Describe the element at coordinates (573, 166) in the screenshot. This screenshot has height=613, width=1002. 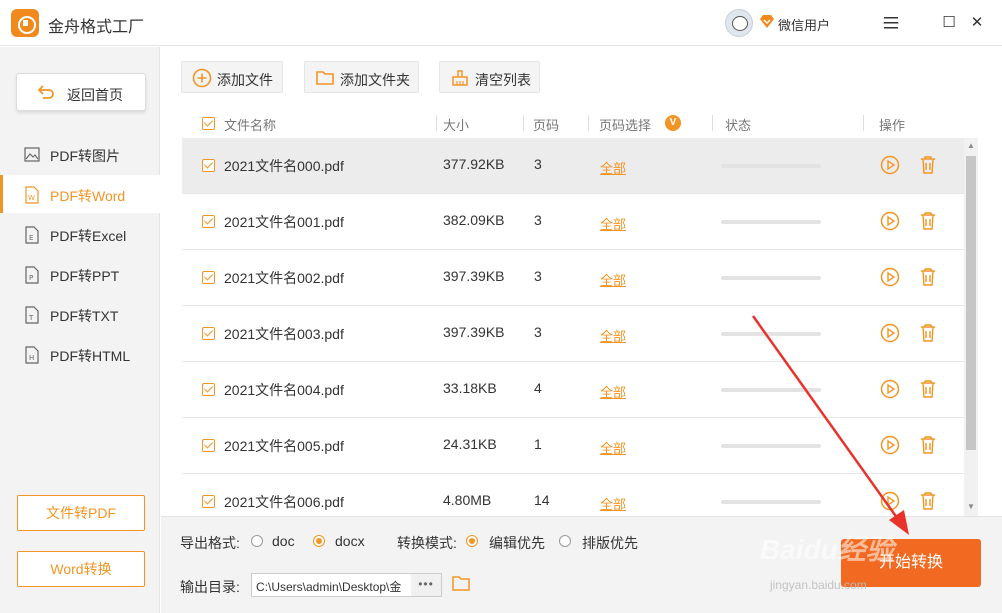
I see `table-row: 2021文件名000.pdf 377.92KB 3 全部` at that location.